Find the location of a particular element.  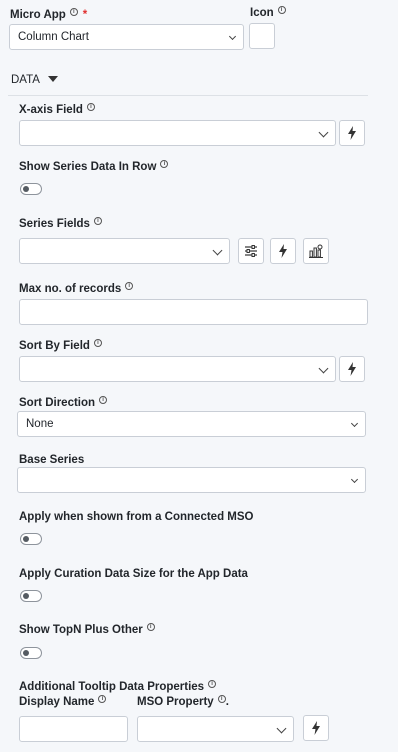

icon-field-label: Icon i is located at coordinates (268, 12).